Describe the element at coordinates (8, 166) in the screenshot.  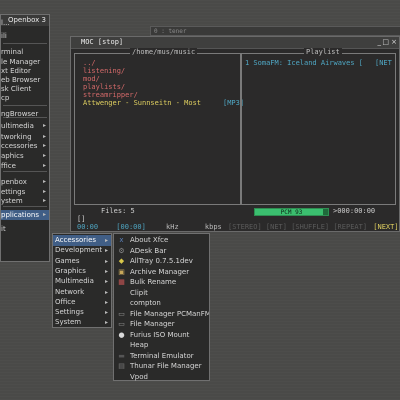
I see `openbox-menu-item-label: ffice` at that location.